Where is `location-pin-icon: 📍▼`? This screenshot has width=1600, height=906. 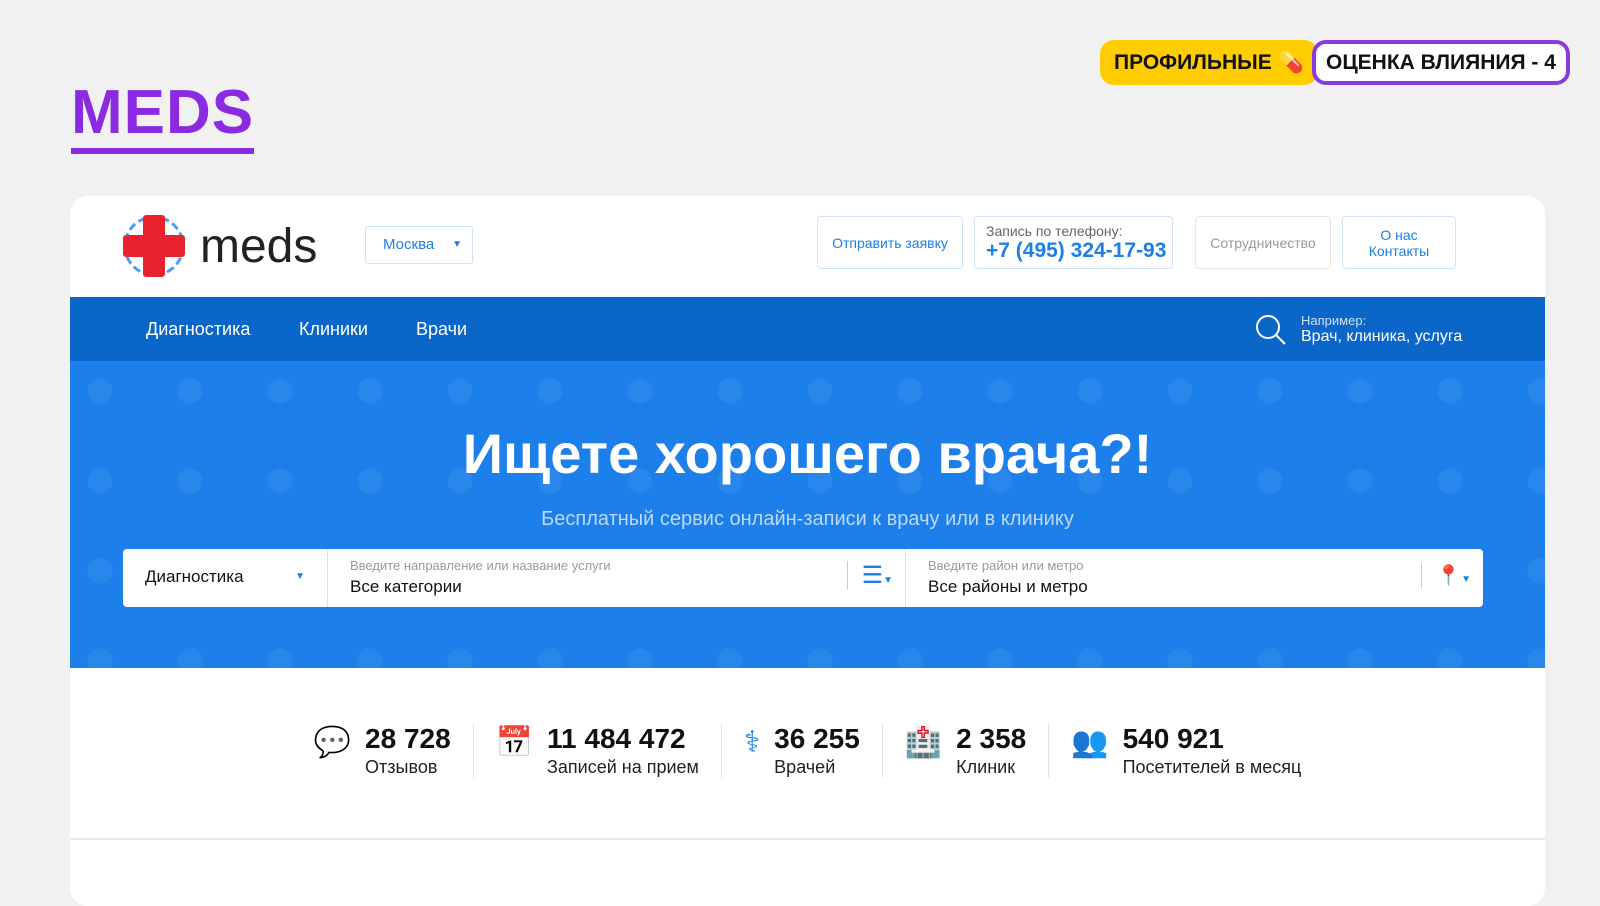 location-pin-icon: 📍▼ is located at coordinates (1446, 575).